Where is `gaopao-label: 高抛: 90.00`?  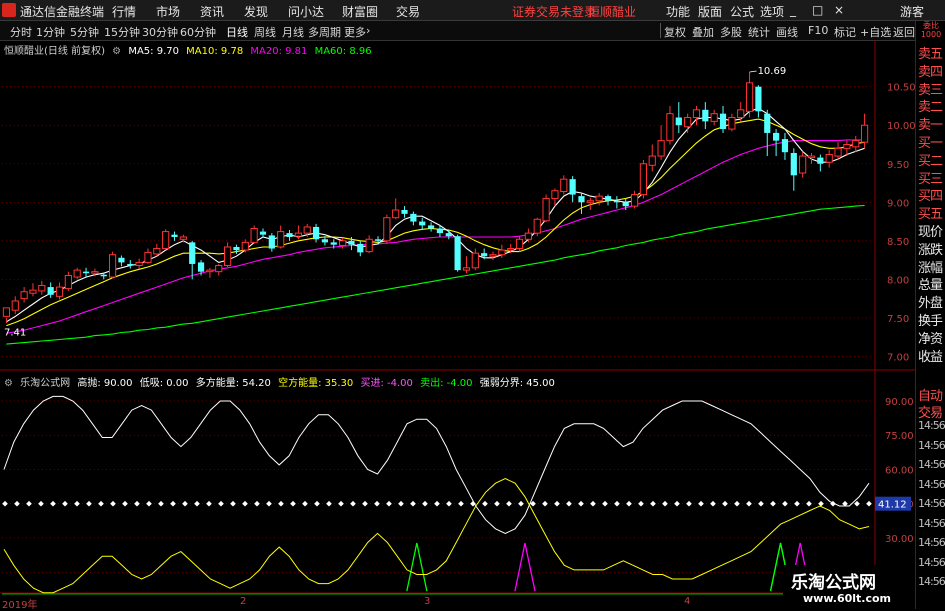
gaopao-label: 高抛: 90.00 is located at coordinates (105, 383).